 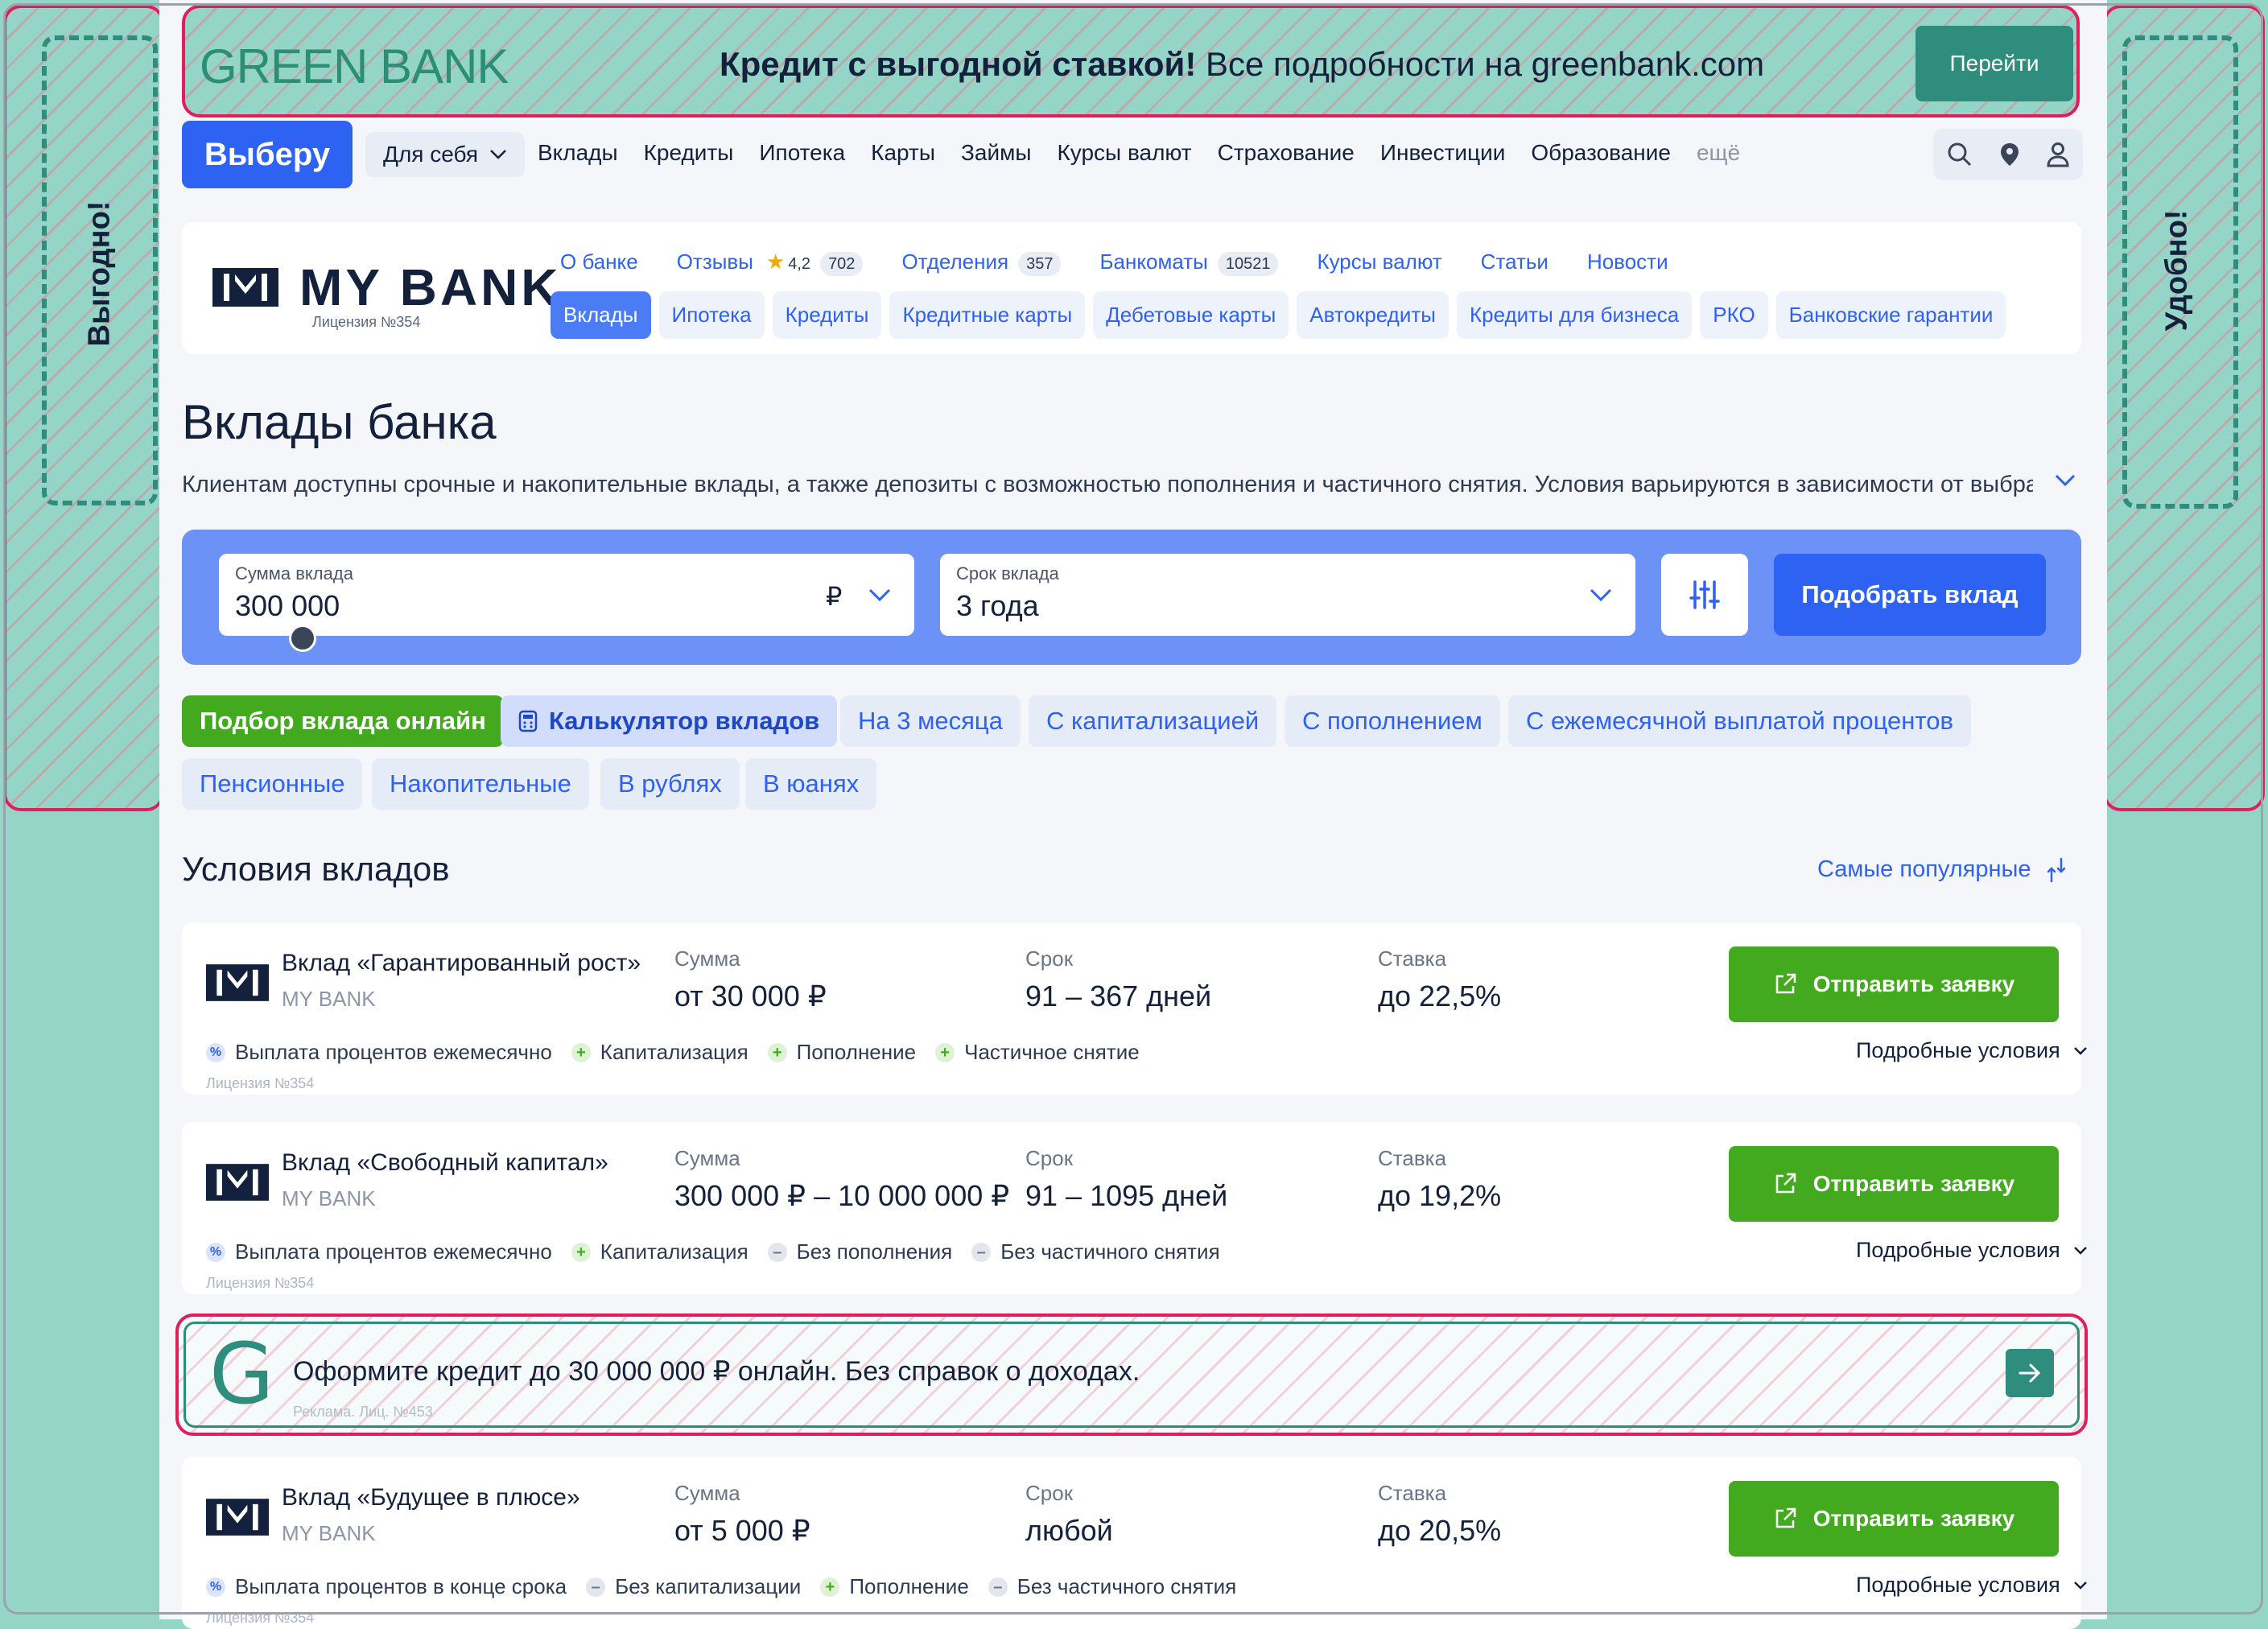 I want to click on chip-online-pick: Подбор вклада онлайн, so click(x=343, y=721).